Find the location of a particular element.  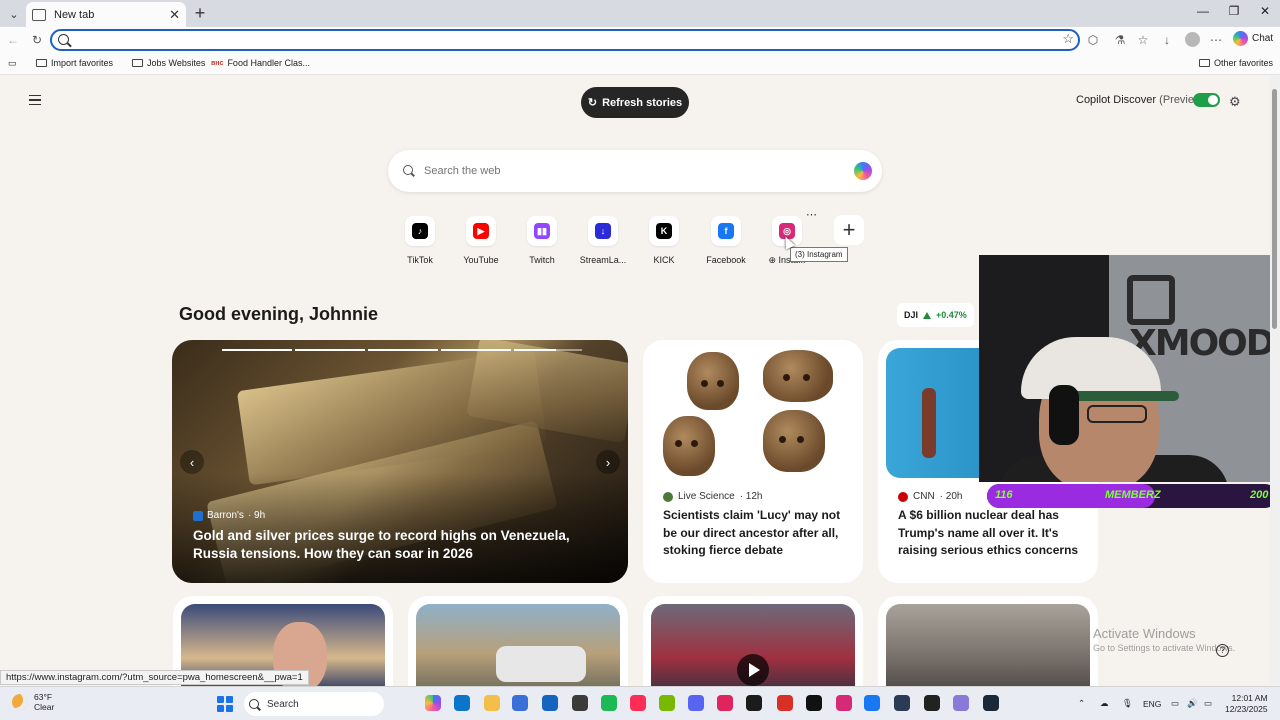

outlook-app-icon is located at coordinates (550, 703).